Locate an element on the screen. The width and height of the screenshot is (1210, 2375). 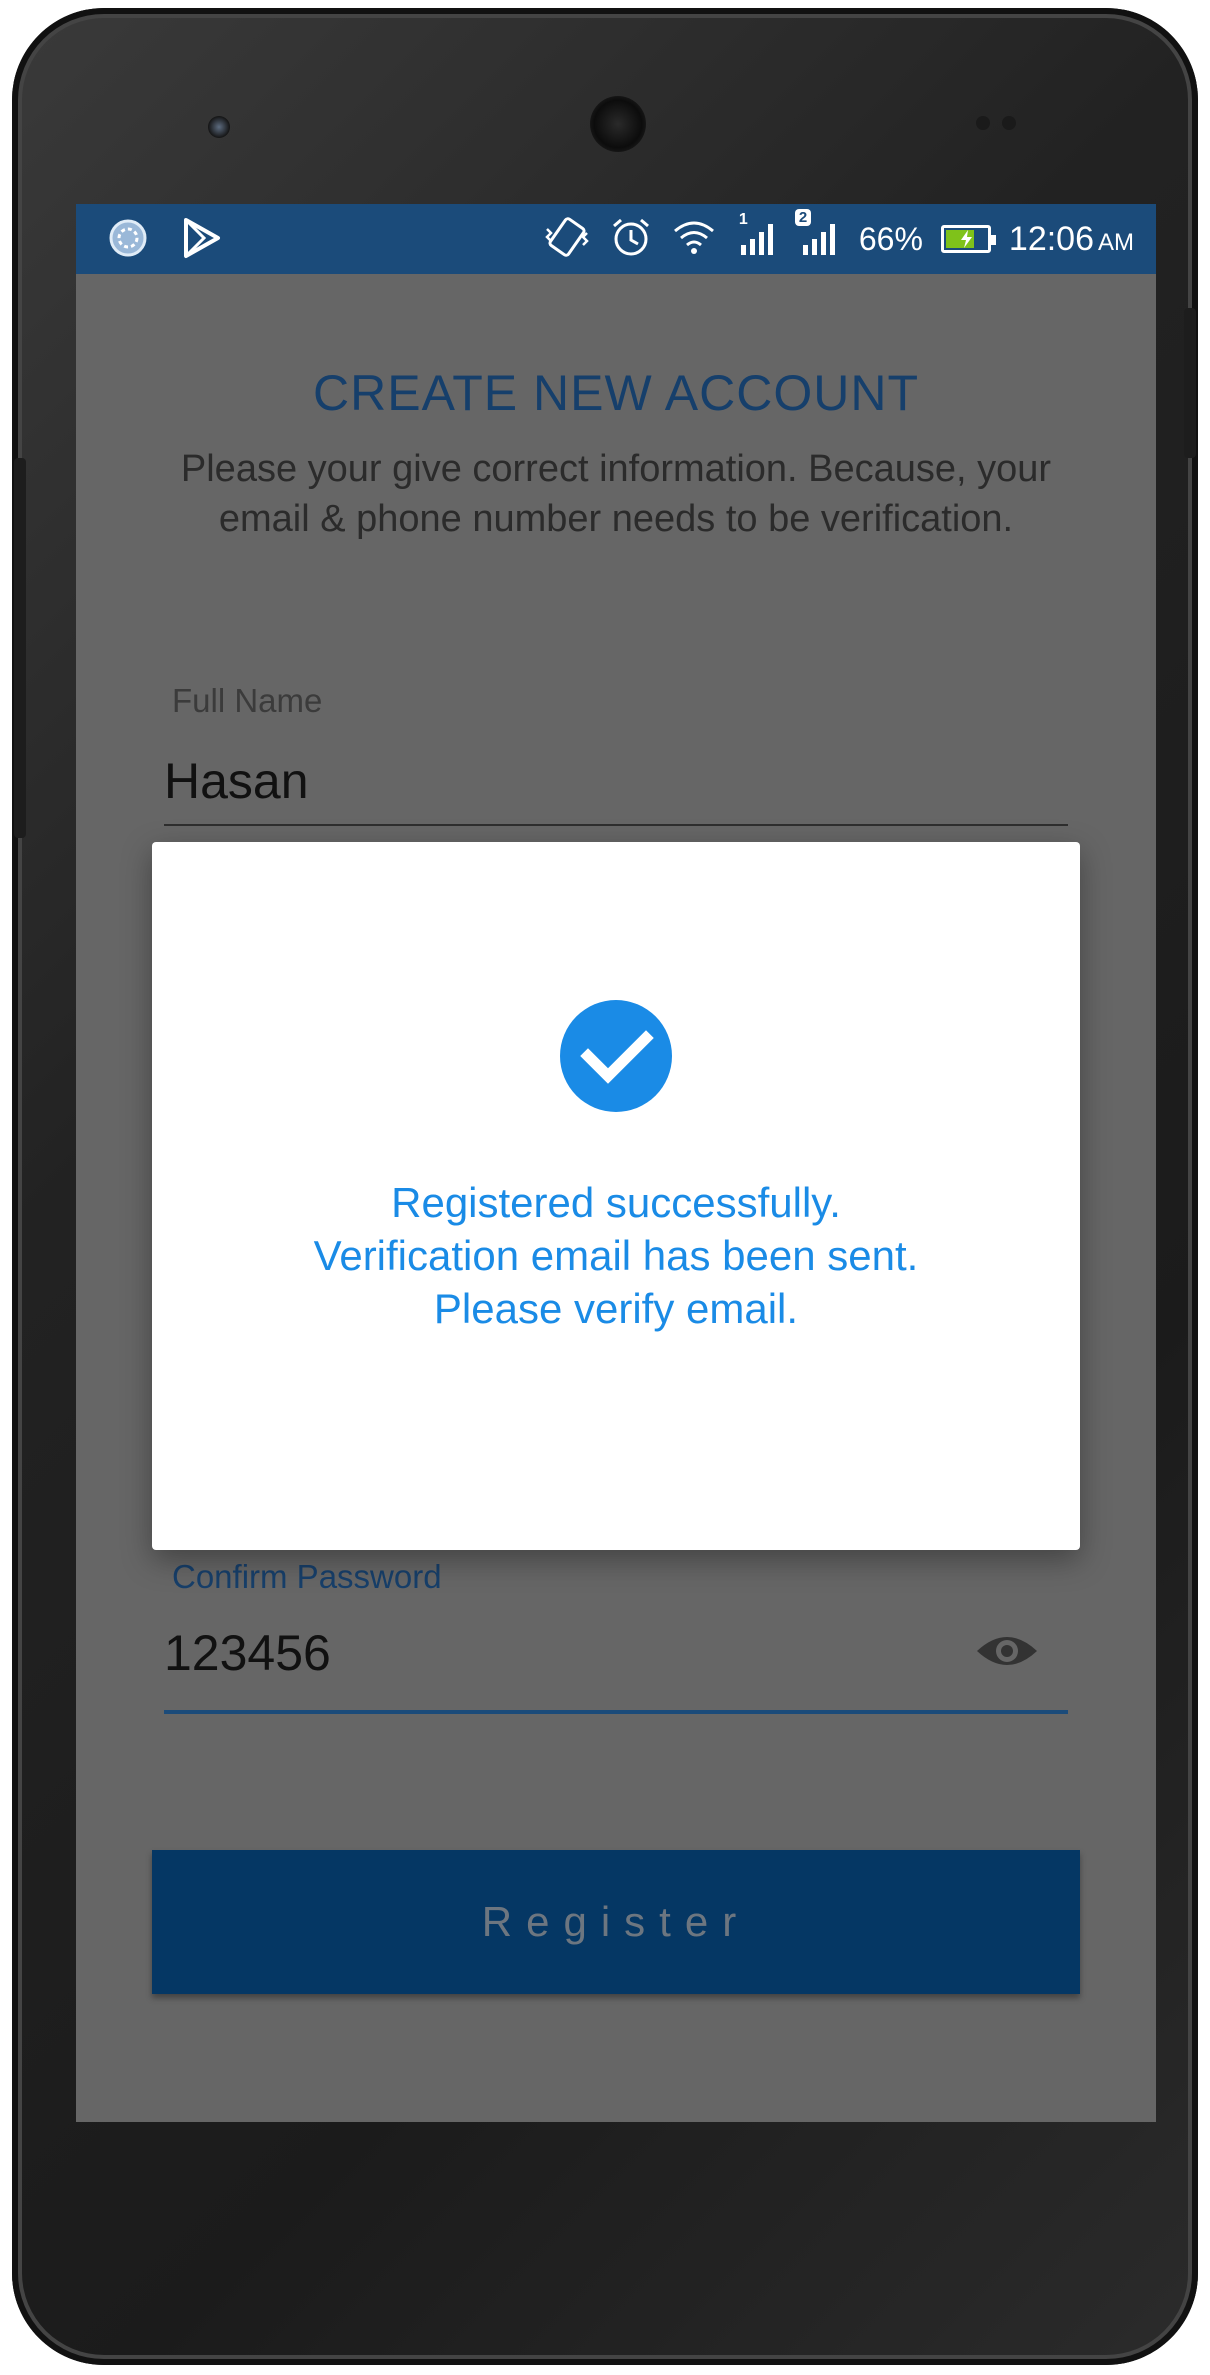
signal-sim2-icon: 2 is located at coordinates (817, 236).